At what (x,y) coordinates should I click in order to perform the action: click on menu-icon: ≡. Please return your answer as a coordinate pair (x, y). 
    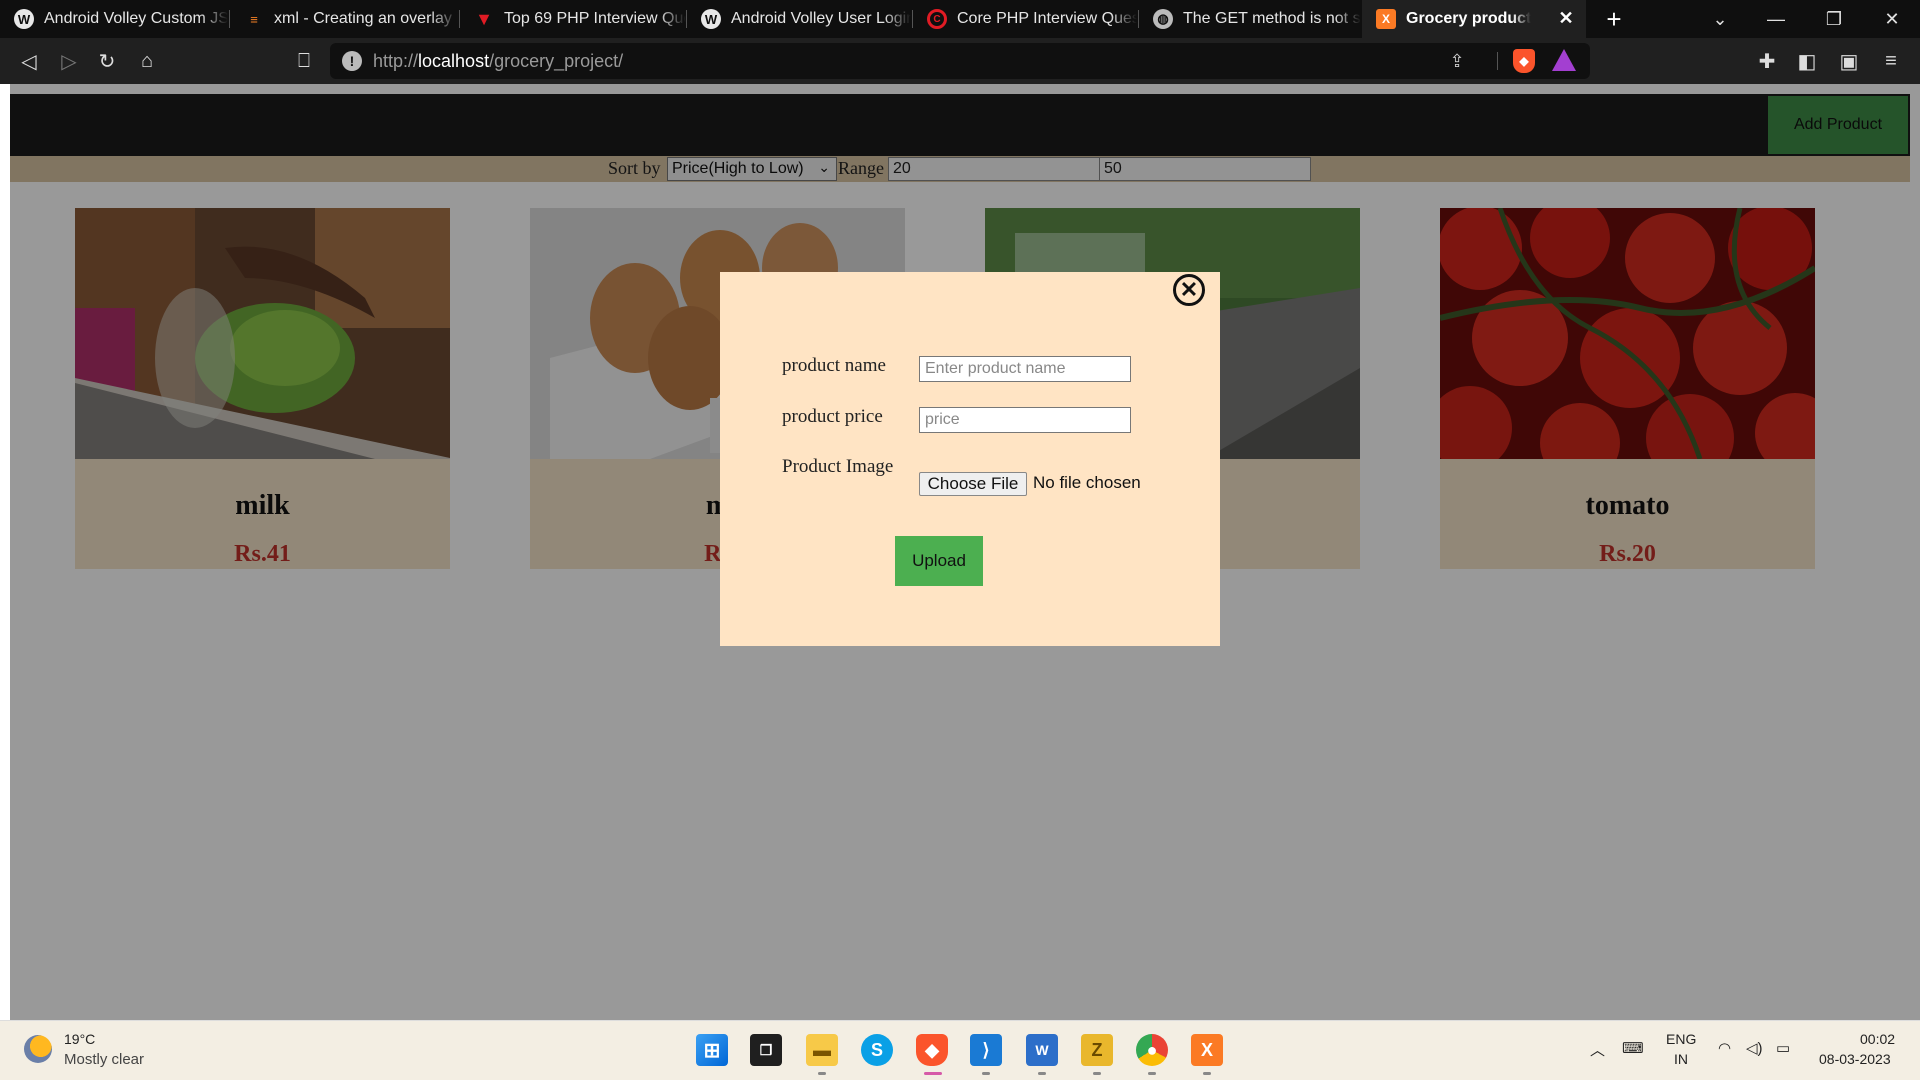
    Looking at the image, I should click on (1891, 61).